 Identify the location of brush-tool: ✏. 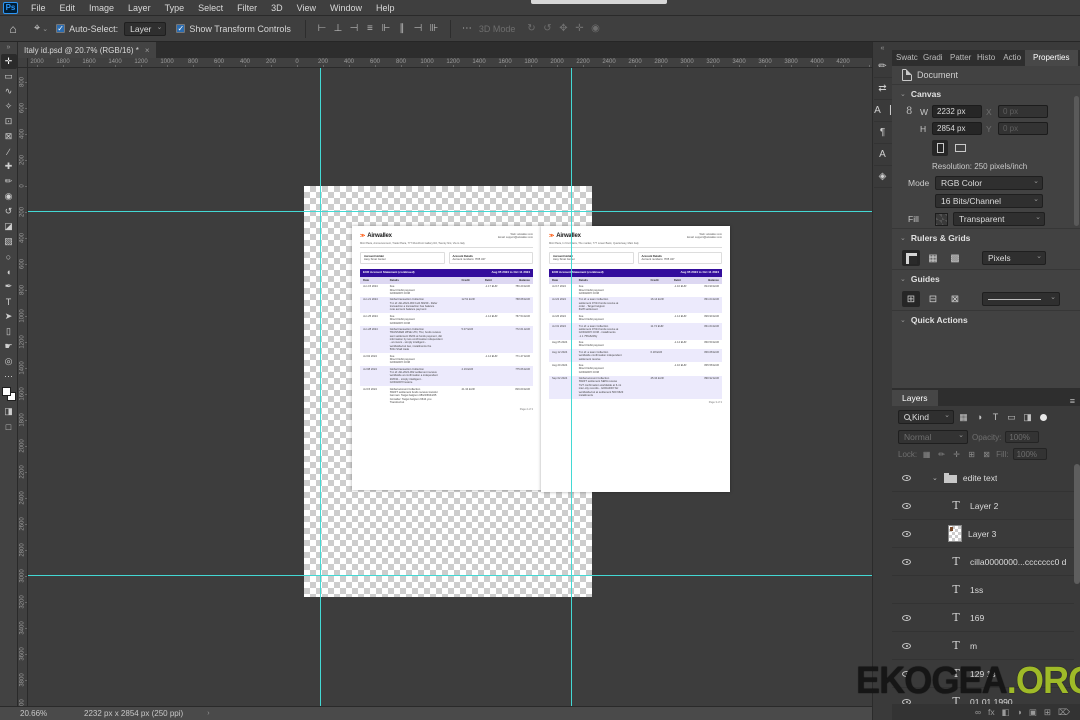
(9, 181).